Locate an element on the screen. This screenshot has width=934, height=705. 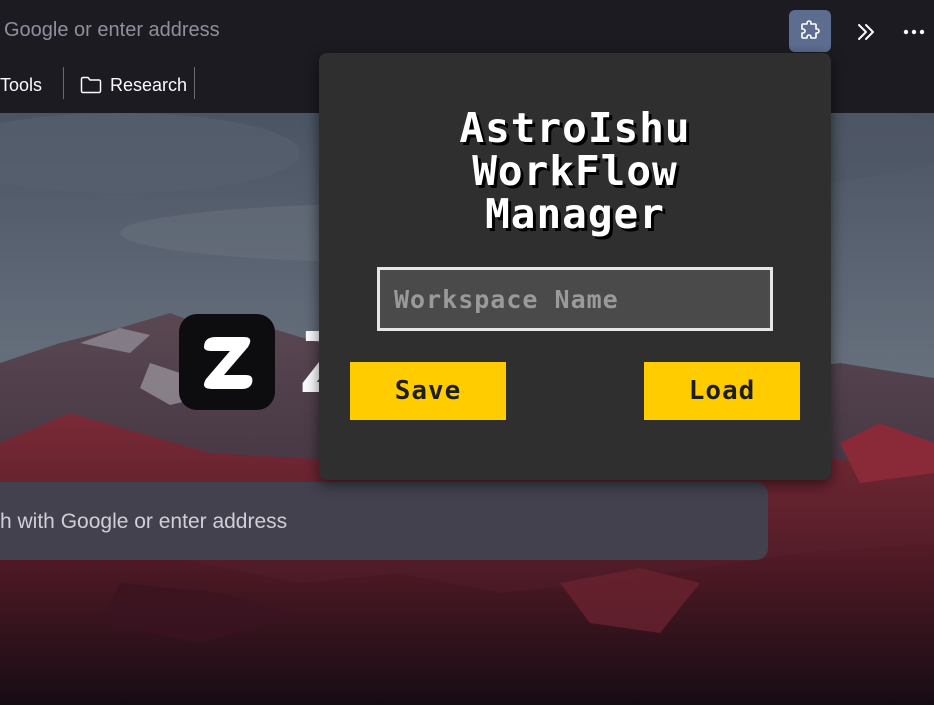
popup-title-line: AstroIshu is located at coordinates (575, 128).